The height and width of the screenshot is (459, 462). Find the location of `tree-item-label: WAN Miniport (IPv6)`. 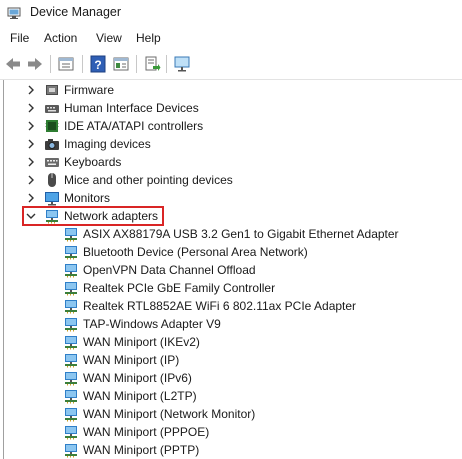

tree-item-label: WAN Miniport (IPv6) is located at coordinates (137, 378).